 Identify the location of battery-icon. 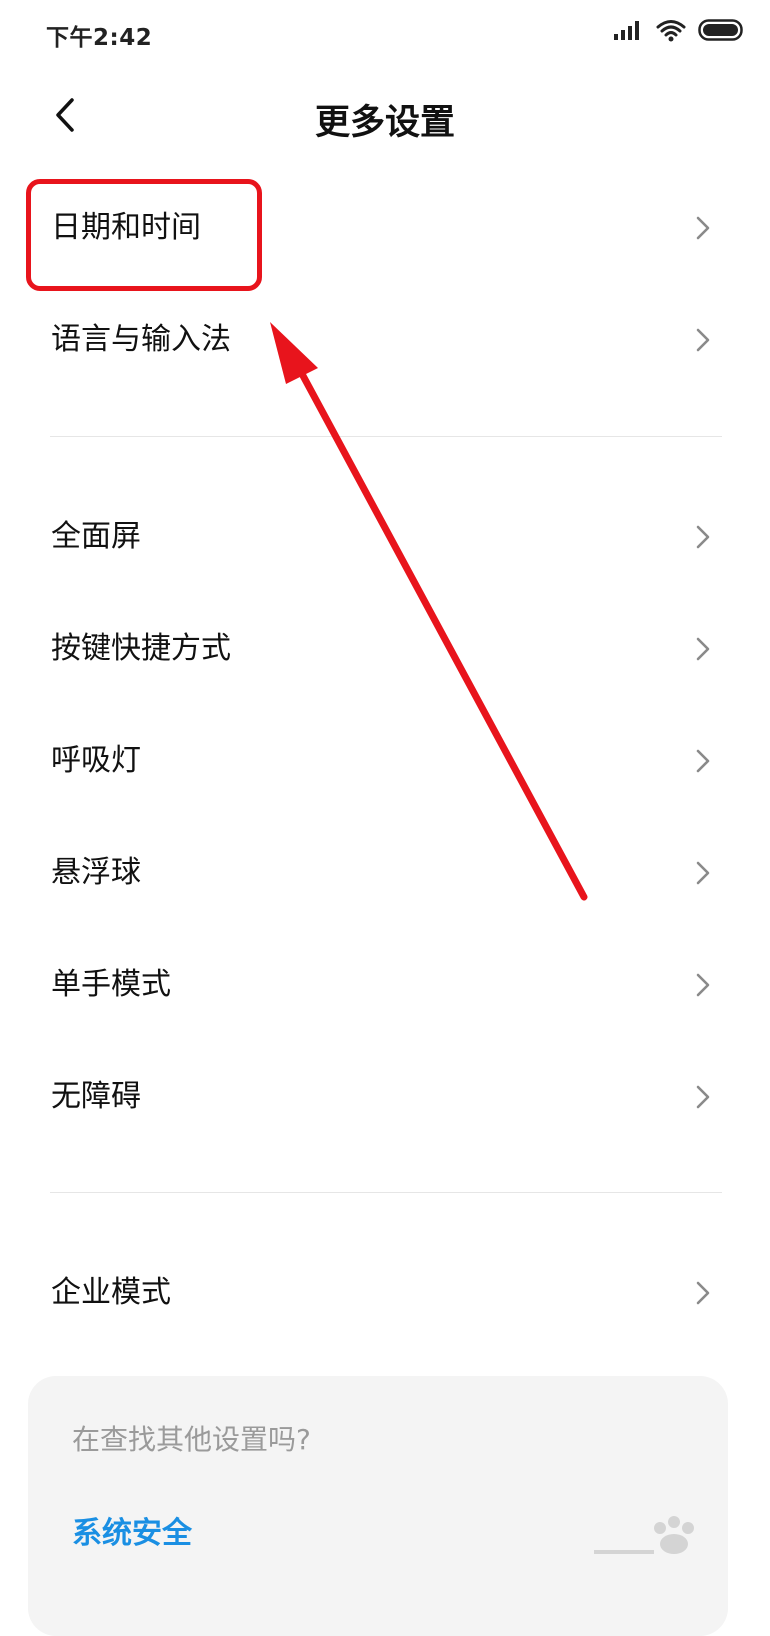
(722, 32).